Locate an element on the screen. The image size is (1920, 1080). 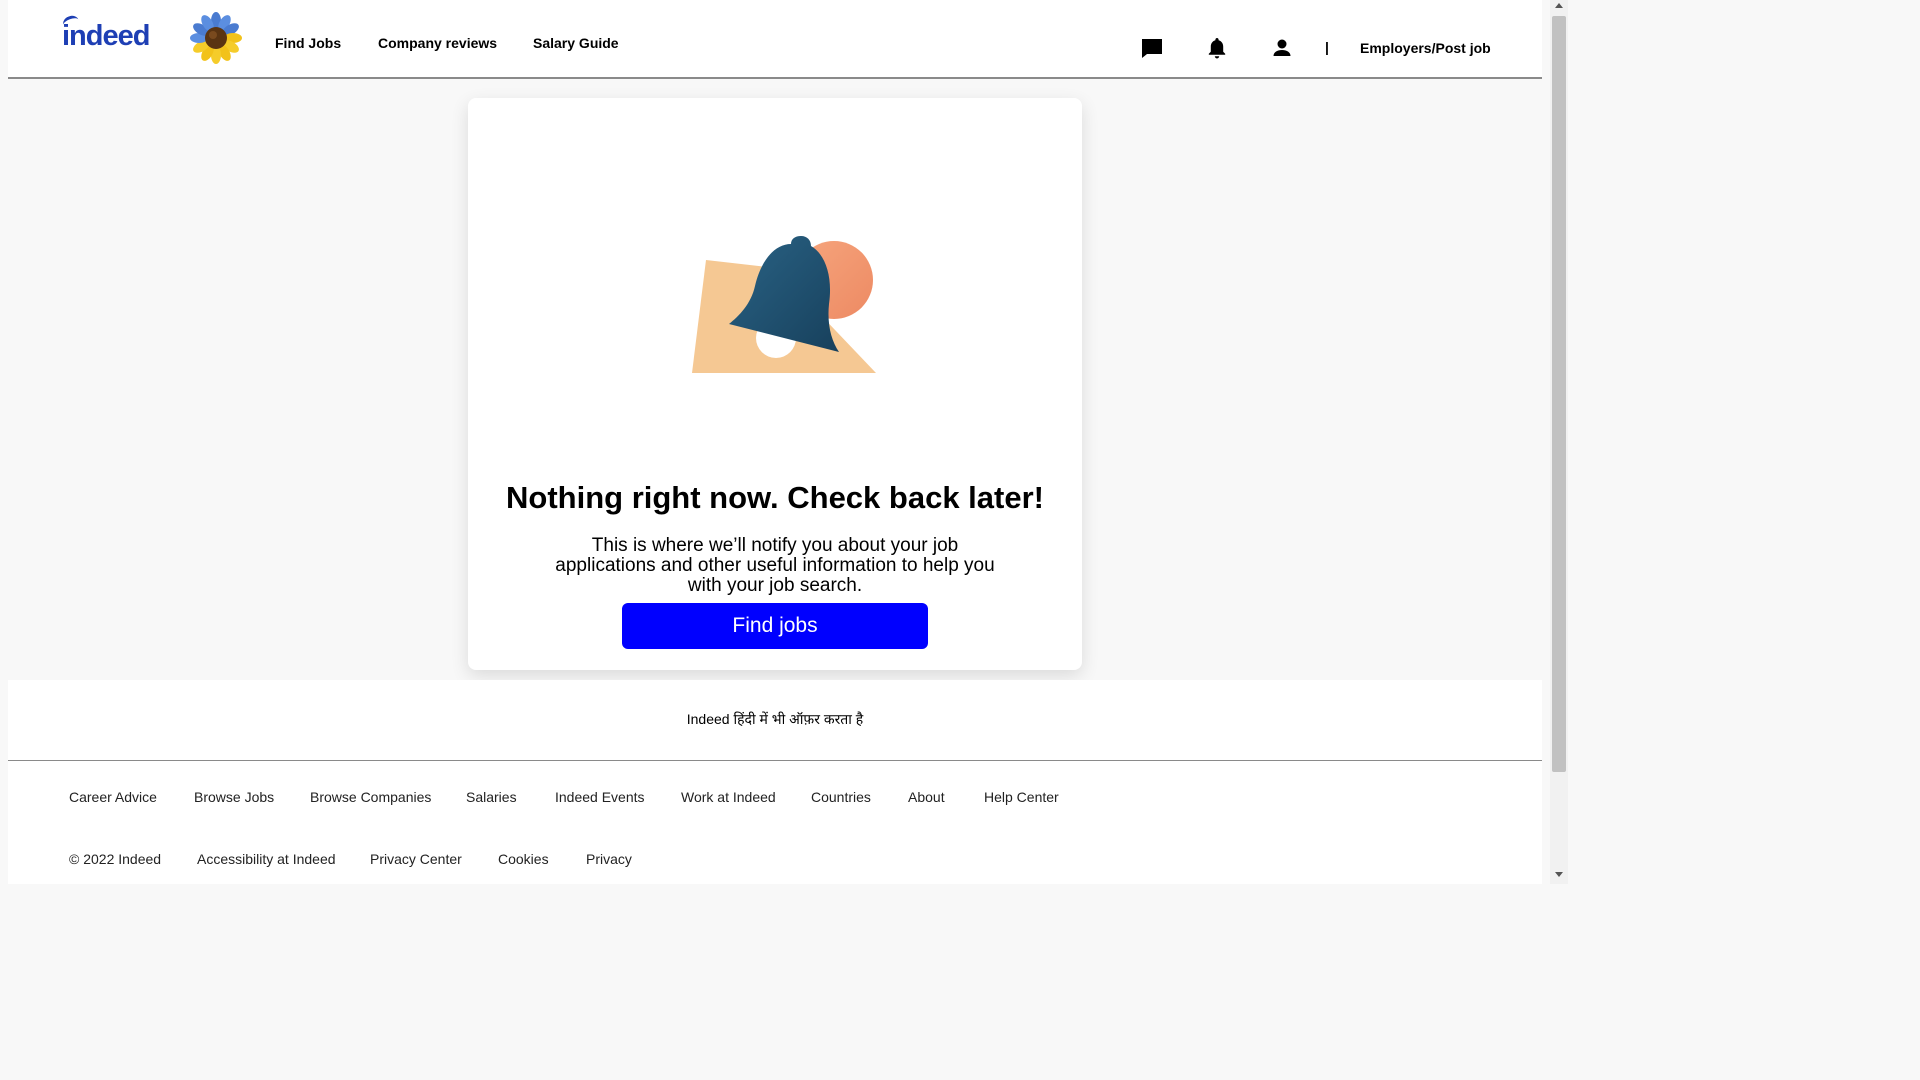
language-offer-bar: Indeed हिंदी में भी ऑफ़र करता है is located at coordinates (775, 720).